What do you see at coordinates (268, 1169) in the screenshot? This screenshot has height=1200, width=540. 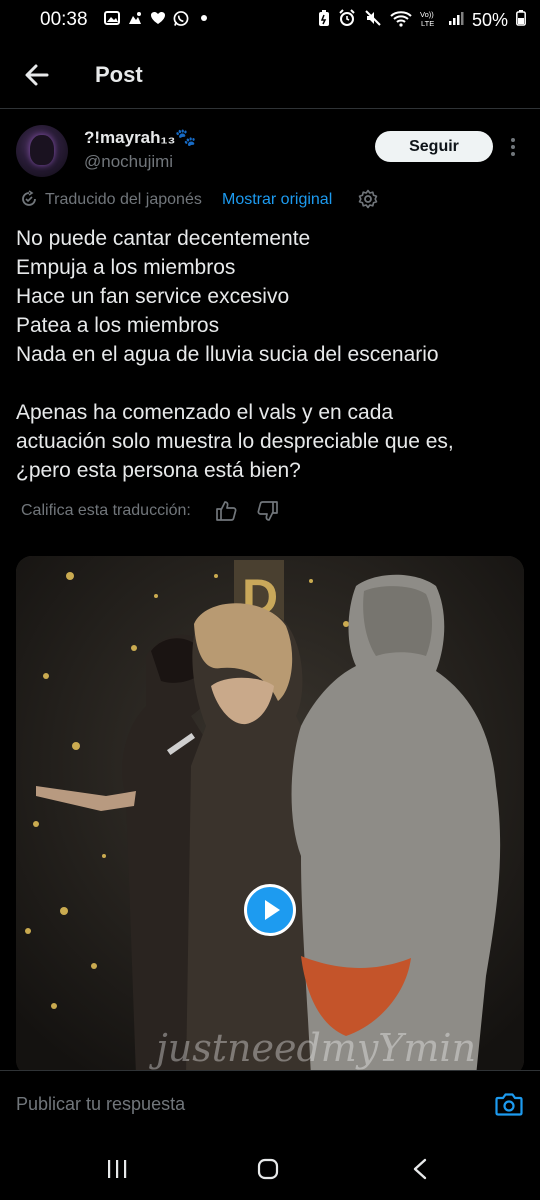 I see `home-icon` at bounding box center [268, 1169].